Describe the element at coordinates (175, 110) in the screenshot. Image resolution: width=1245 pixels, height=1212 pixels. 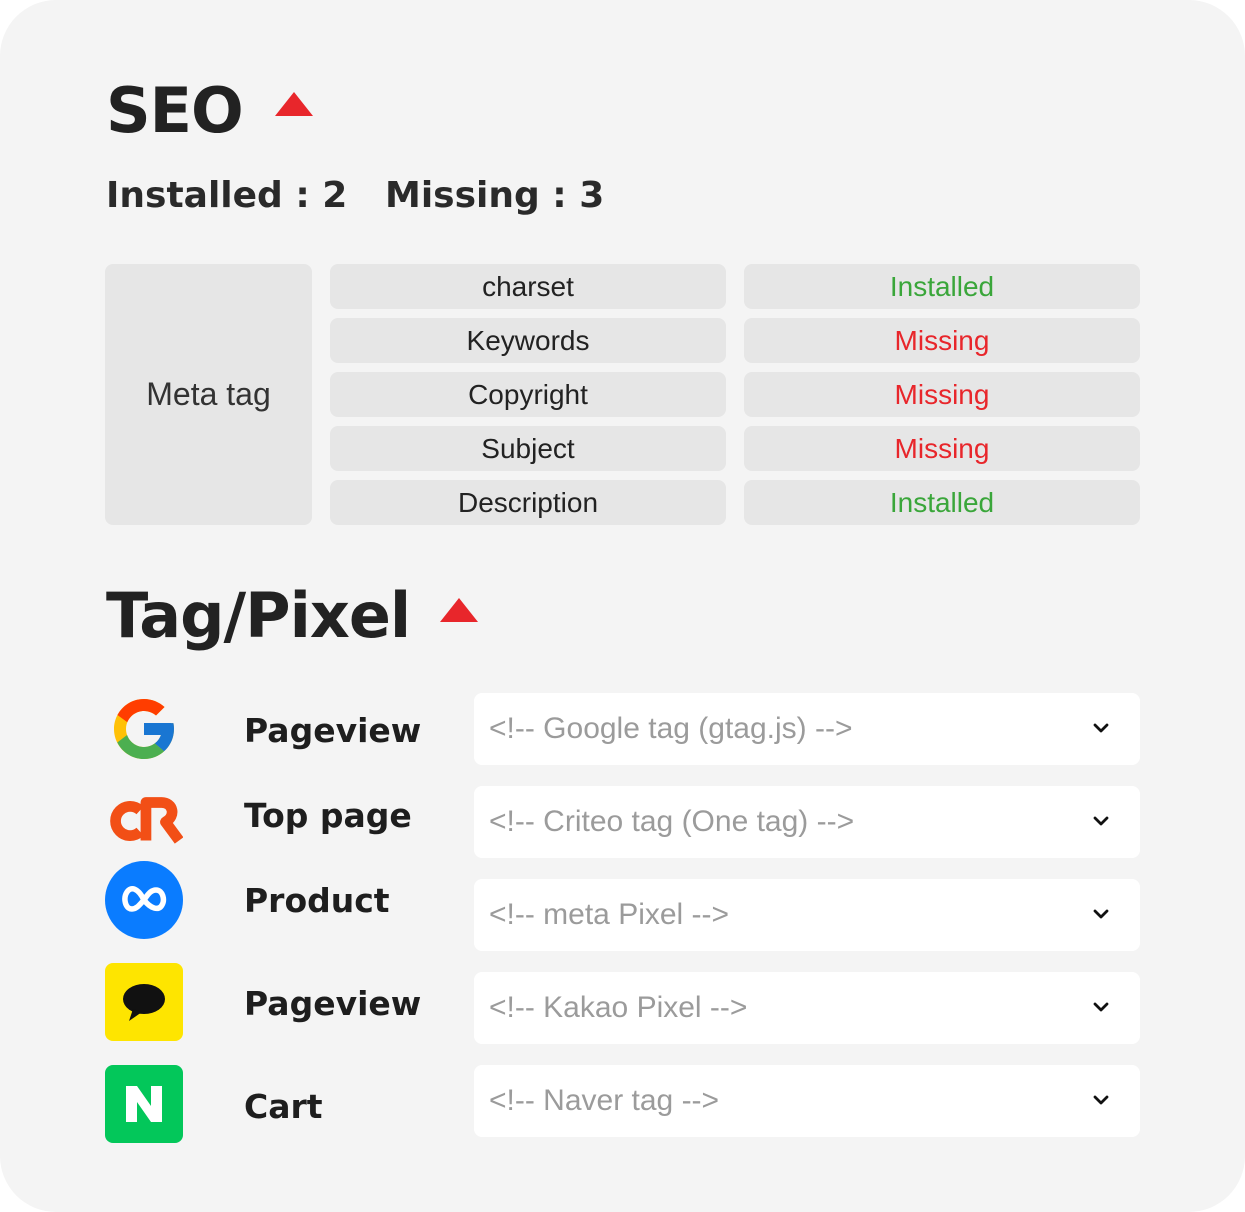
I see `seo-section-title: SEO` at that location.